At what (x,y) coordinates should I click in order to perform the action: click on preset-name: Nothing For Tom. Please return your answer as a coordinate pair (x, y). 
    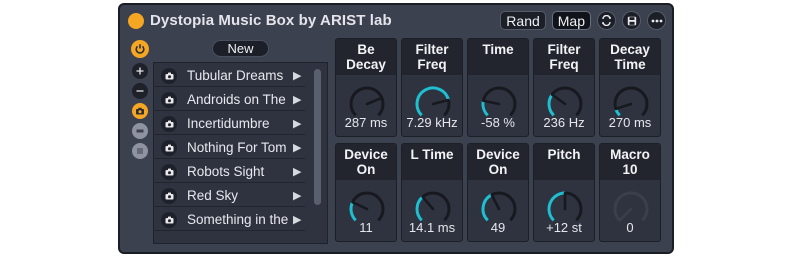
    Looking at the image, I should click on (237, 147).